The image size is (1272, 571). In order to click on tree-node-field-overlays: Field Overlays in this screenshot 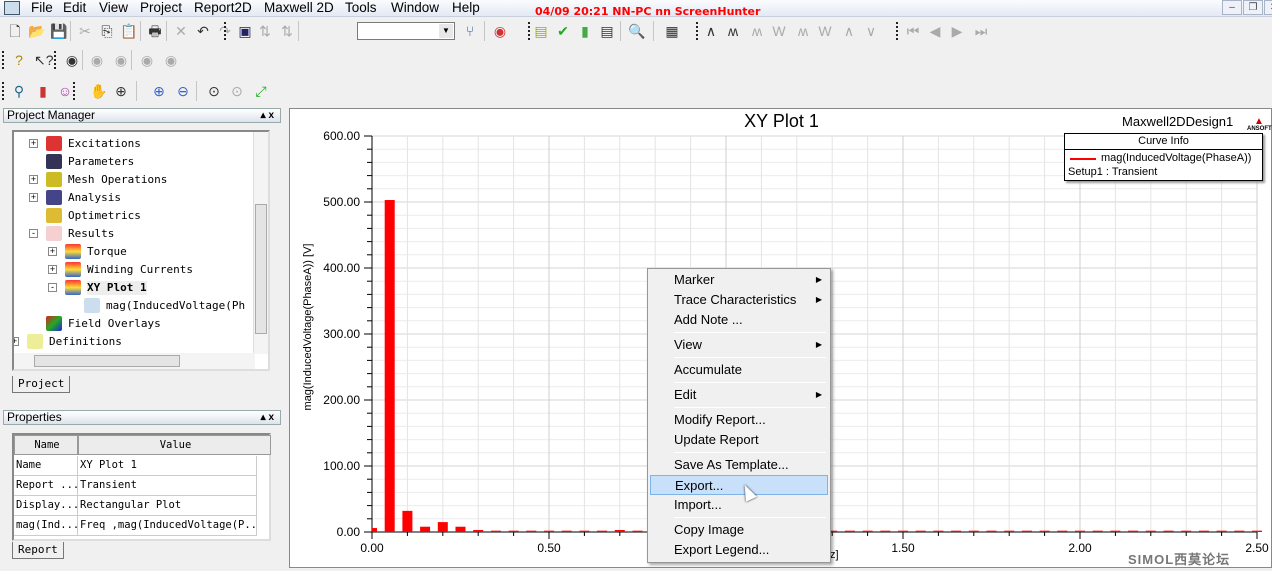, I will do `click(134, 324)`.